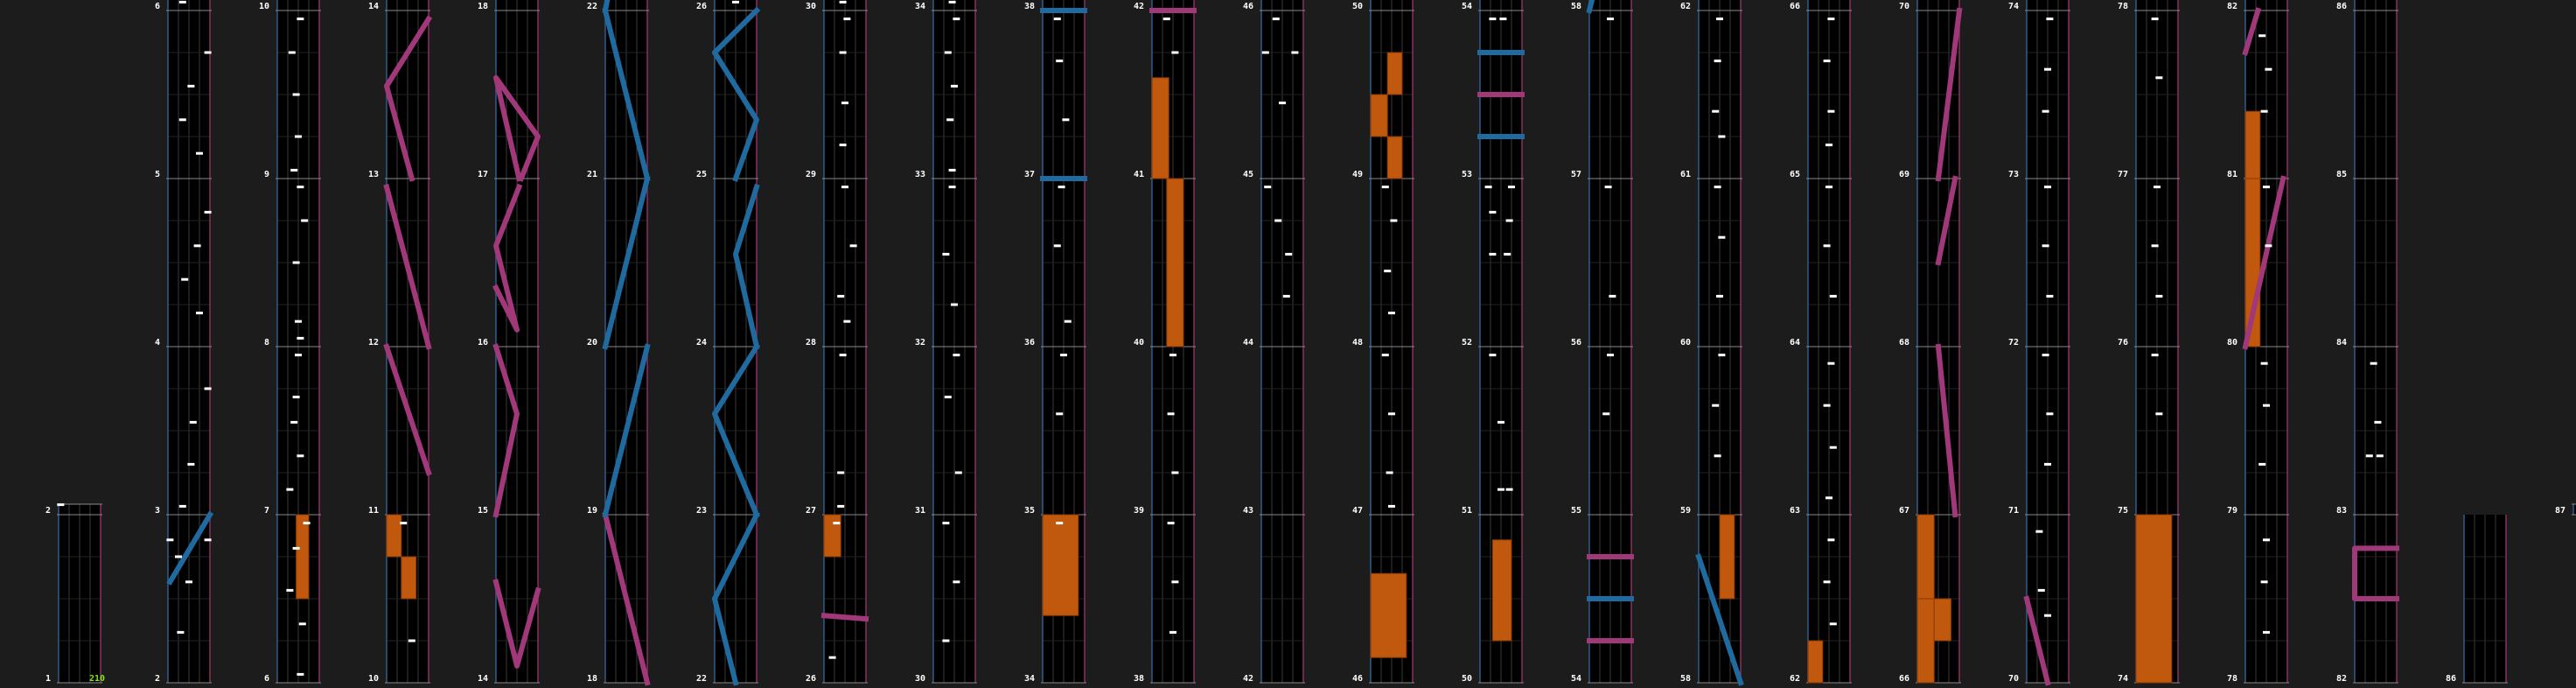  What do you see at coordinates (2232, 343) in the screenshot?
I see `measure-number: 80` at bounding box center [2232, 343].